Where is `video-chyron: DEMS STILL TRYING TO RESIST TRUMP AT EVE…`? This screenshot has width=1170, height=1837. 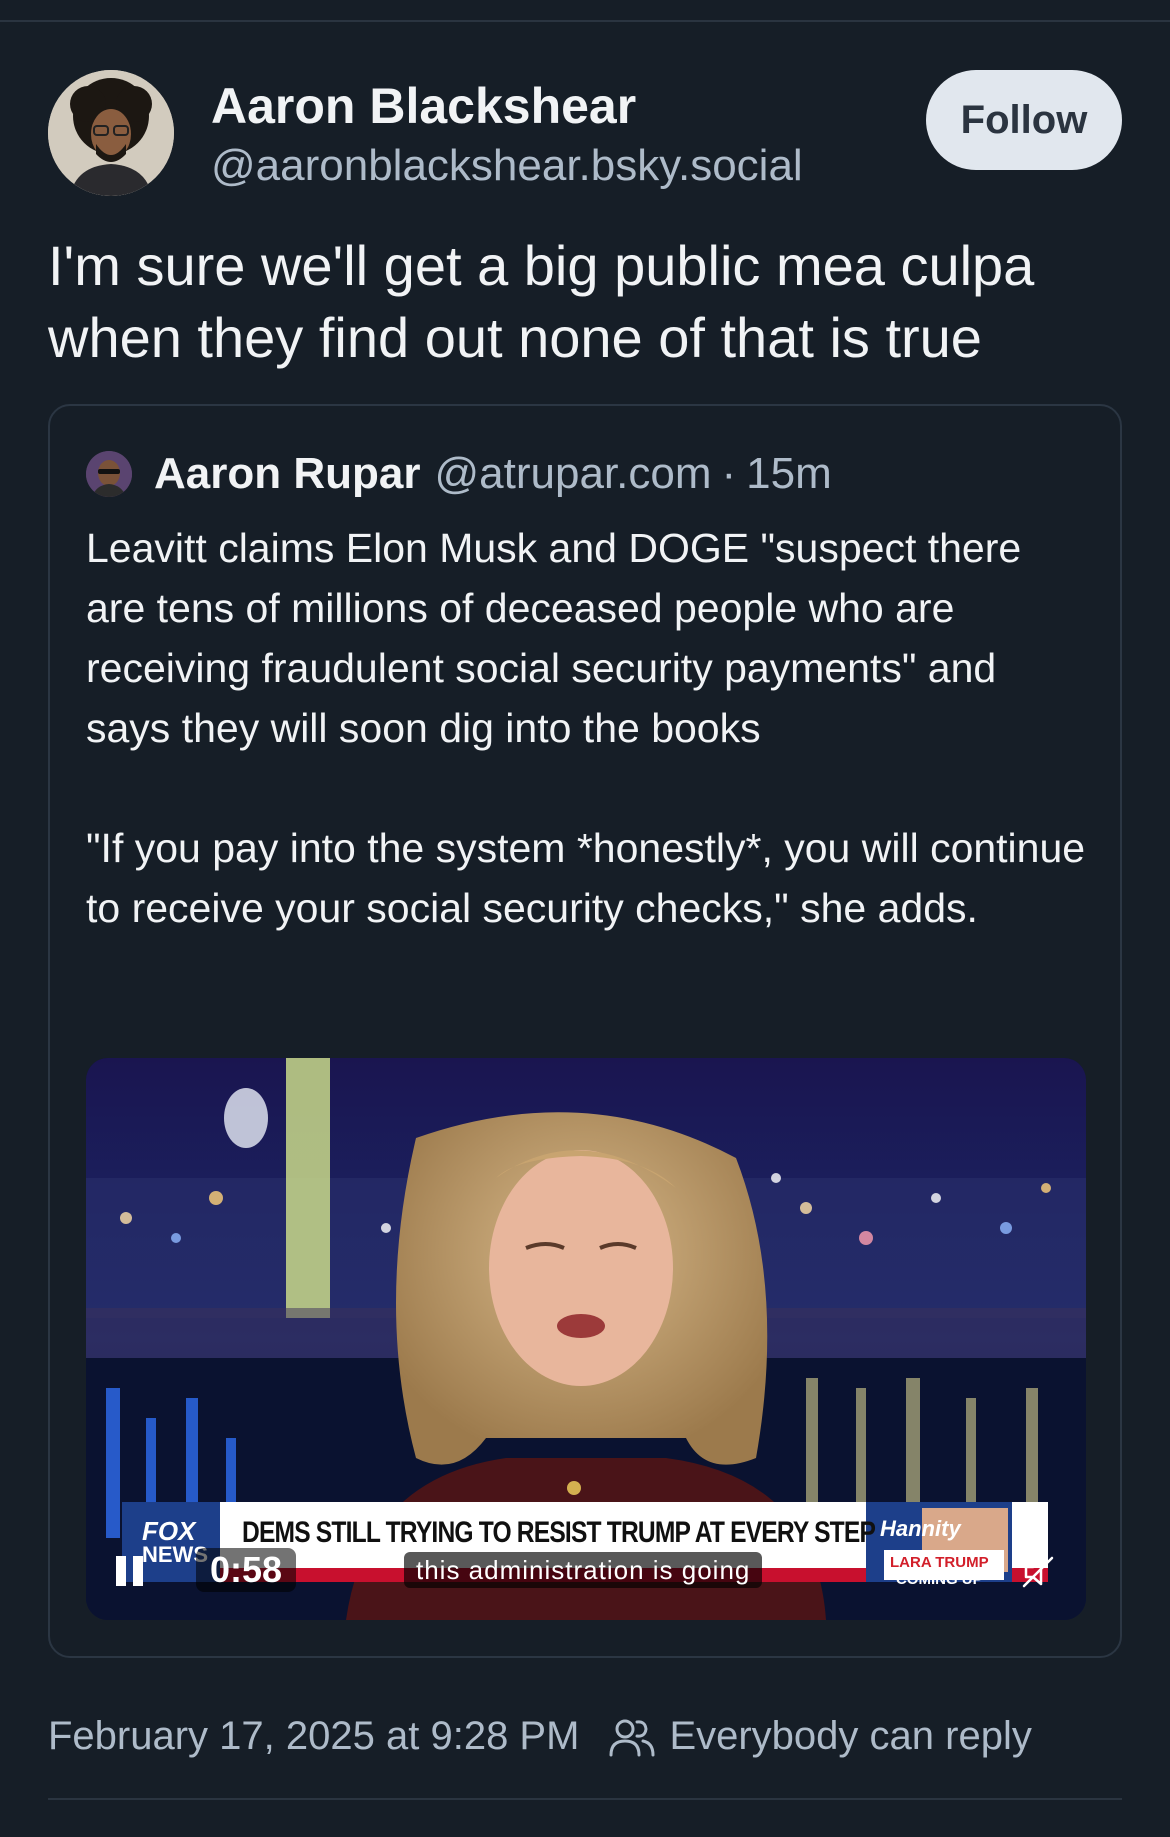
video-chyron: DEMS STILL TRYING TO RESIST TRUMP AT EVE… is located at coordinates (559, 1532).